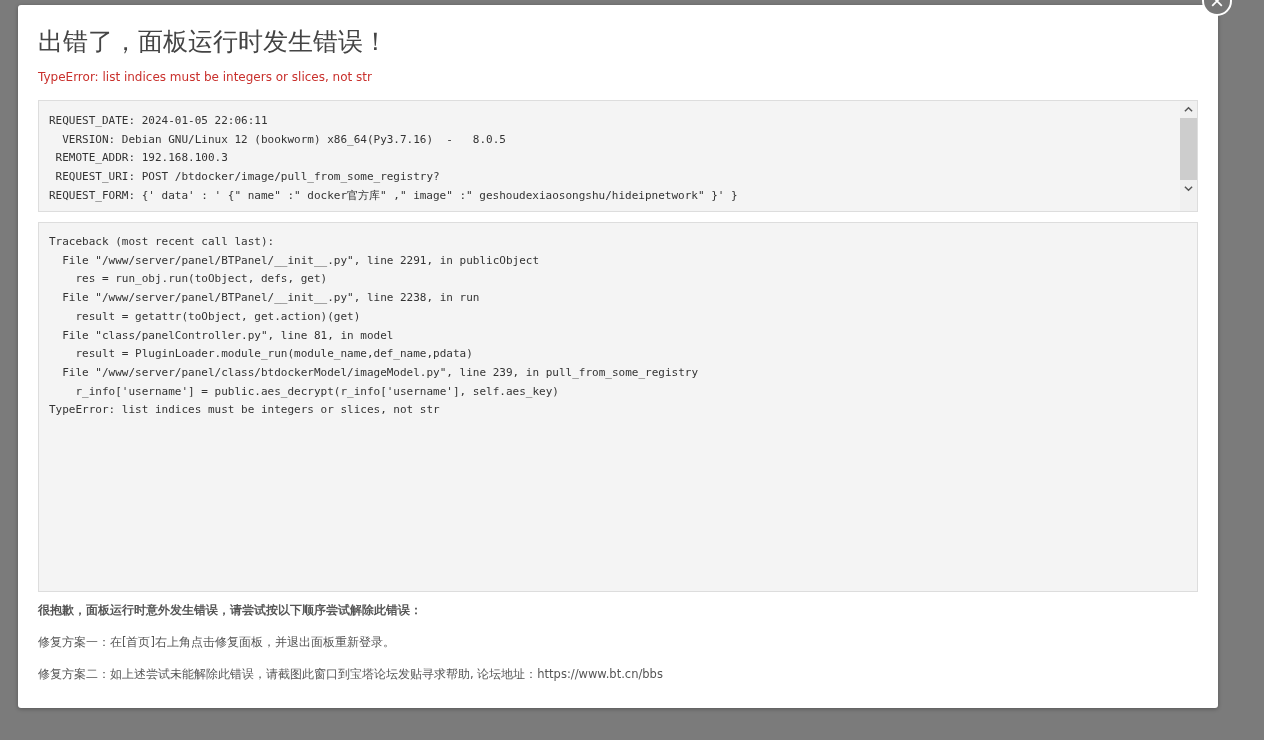  I want to click on error-message: TypeError: list indices must be integers or slices, not str, so click(205, 77).